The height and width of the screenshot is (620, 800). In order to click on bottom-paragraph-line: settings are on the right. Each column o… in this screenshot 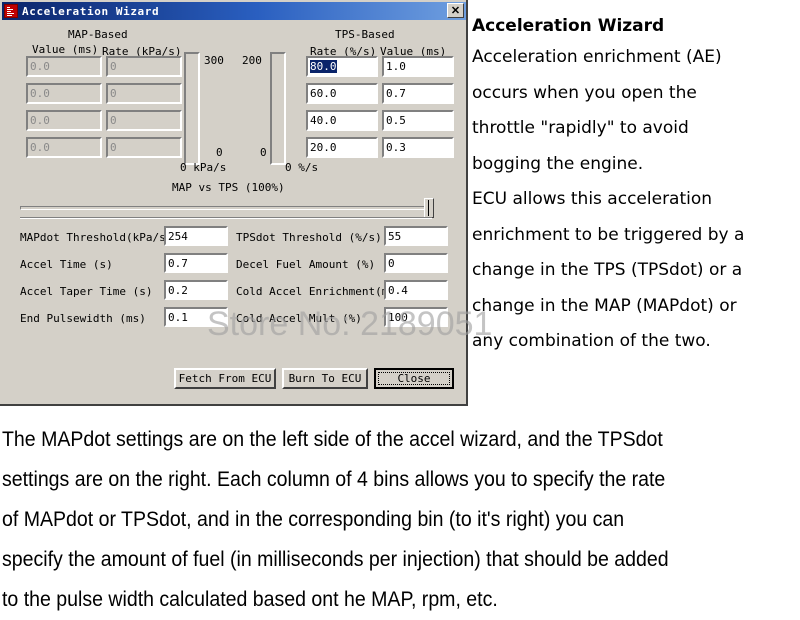, I will do `click(334, 479)`.